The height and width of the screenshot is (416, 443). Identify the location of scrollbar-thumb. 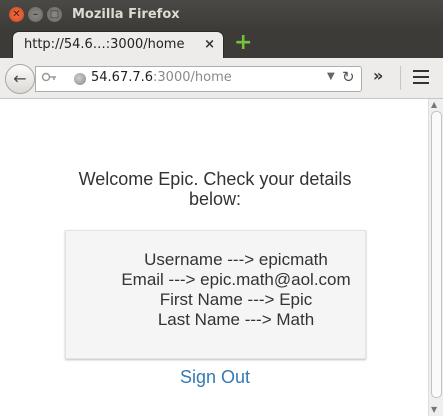
(436, 254).